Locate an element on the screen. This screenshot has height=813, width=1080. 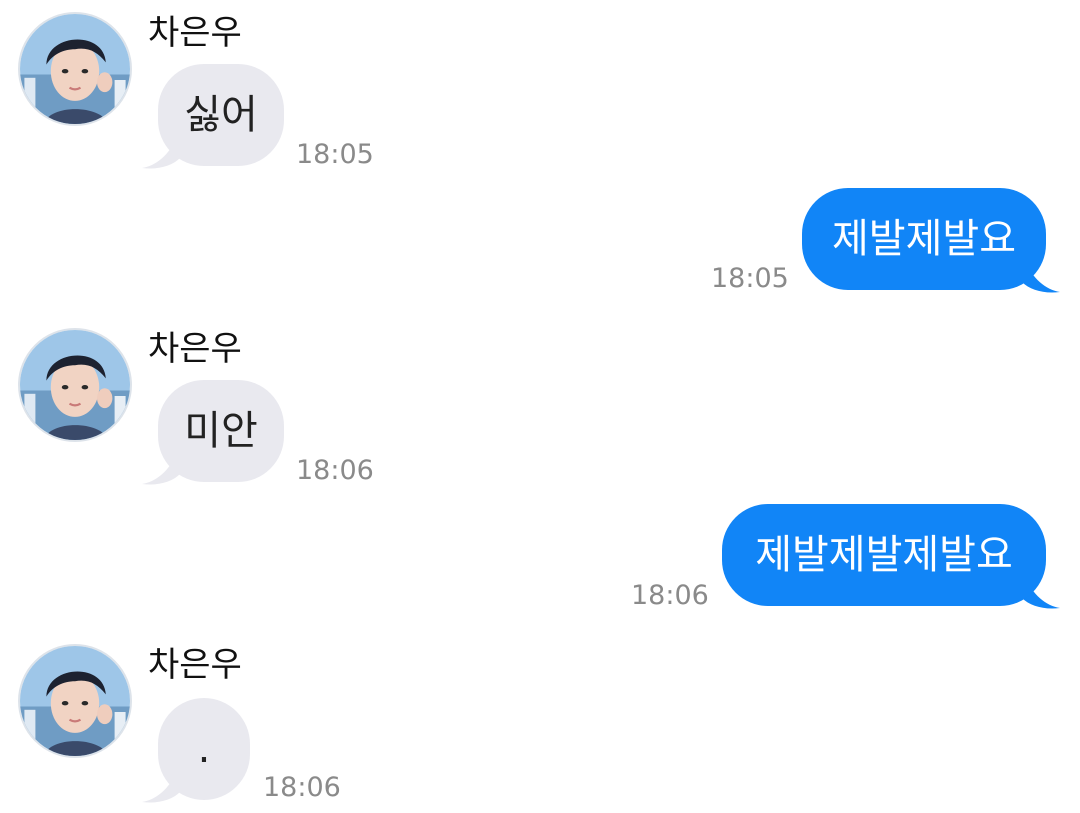
message-bubble-incoming: 싫어 is located at coordinates (221, 115).